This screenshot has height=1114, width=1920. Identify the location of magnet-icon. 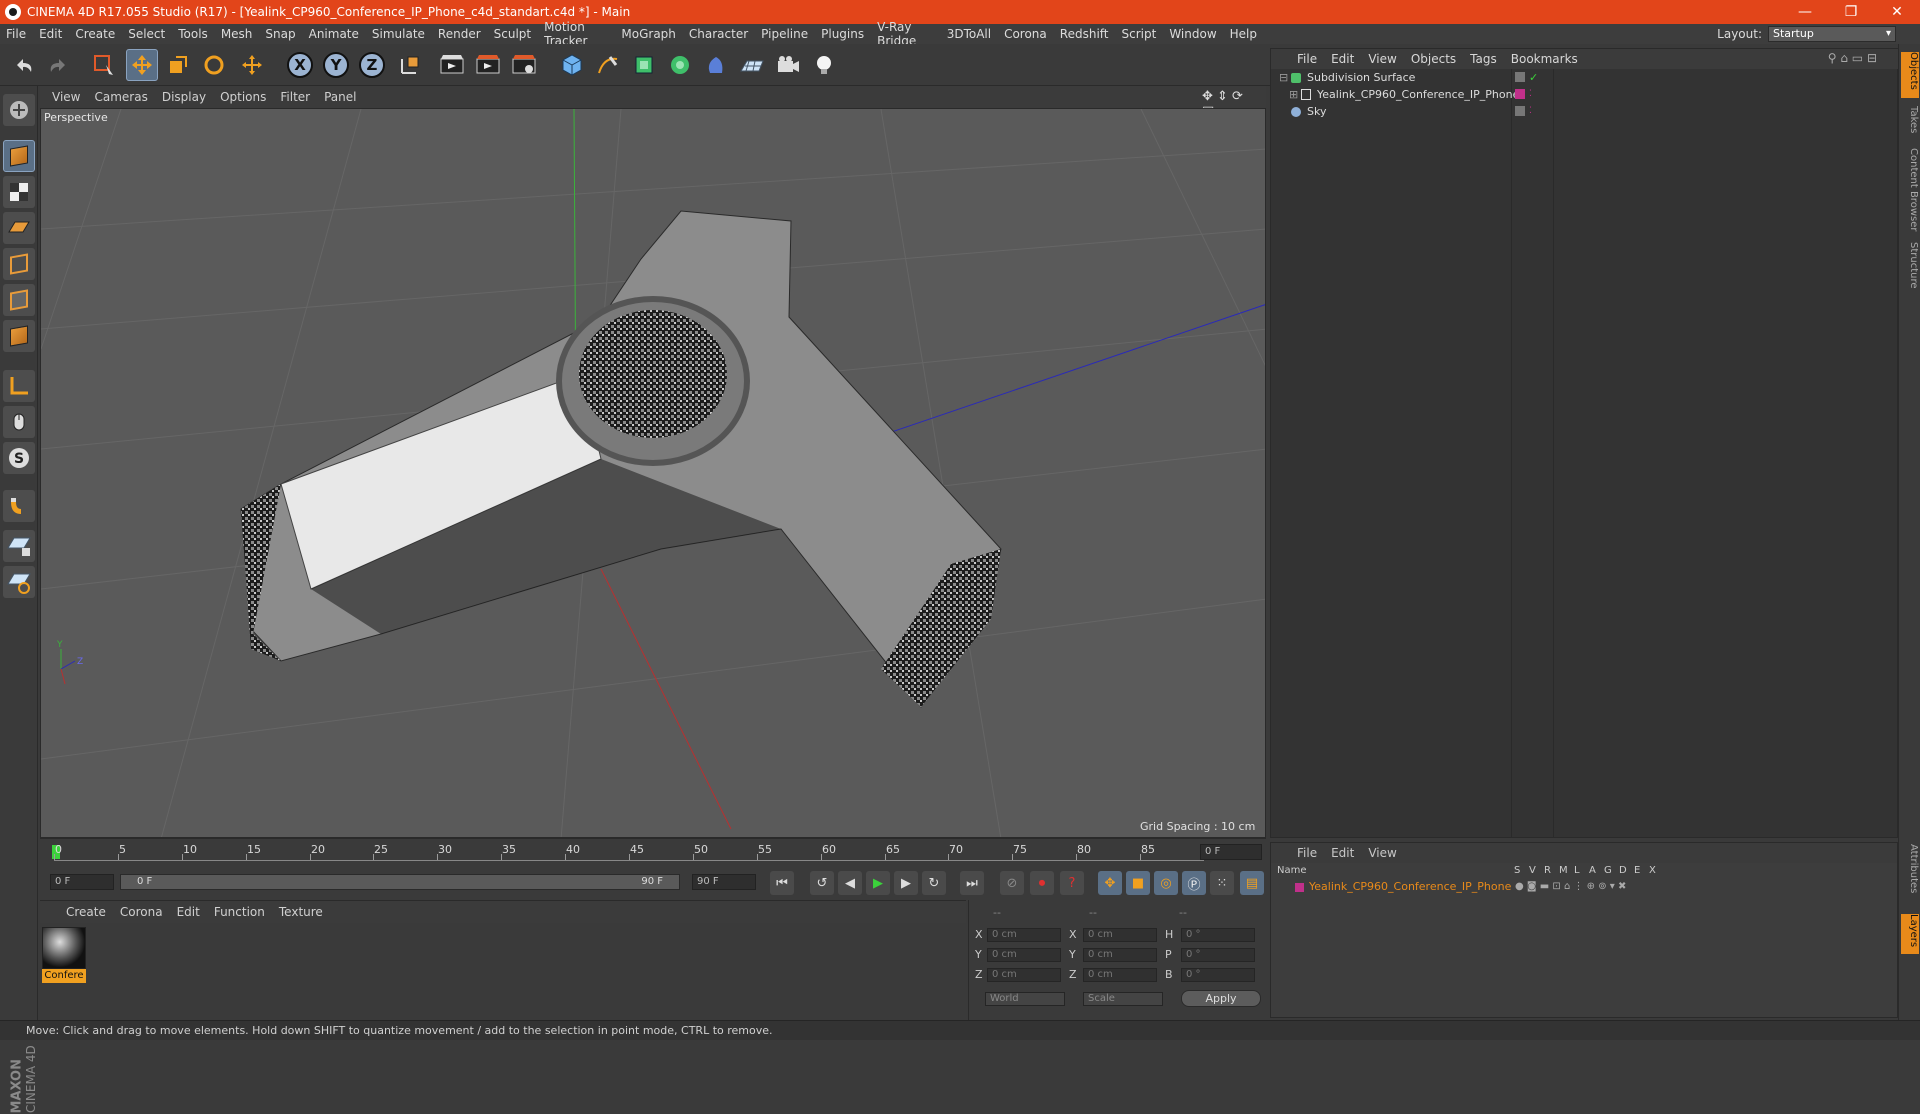
(19, 506).